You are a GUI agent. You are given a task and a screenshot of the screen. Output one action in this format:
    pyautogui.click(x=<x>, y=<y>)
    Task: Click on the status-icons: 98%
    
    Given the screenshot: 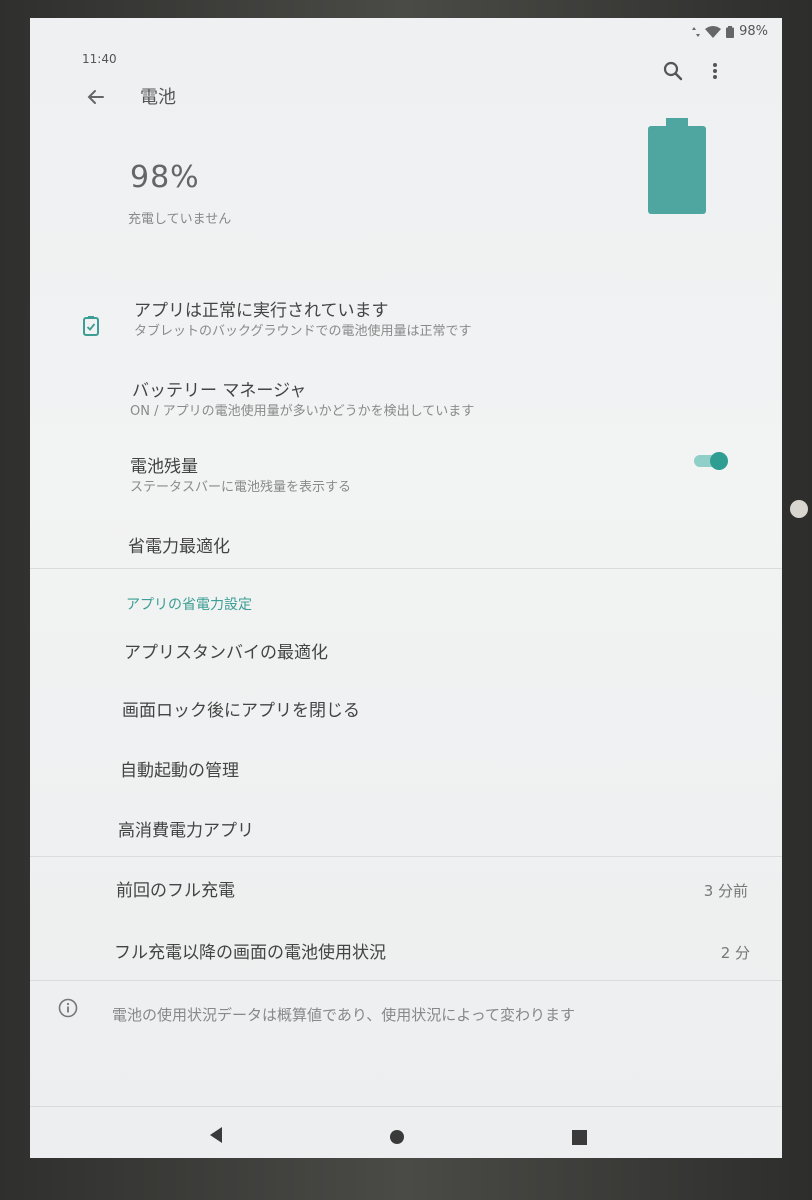 What is the action you would take?
    pyautogui.click(x=730, y=31)
    